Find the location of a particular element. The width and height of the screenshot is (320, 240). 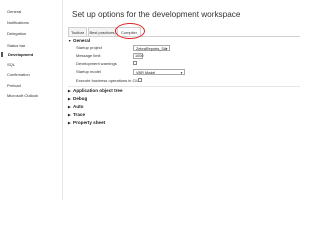

sidebar-item-general: General is located at coordinates (14, 11).